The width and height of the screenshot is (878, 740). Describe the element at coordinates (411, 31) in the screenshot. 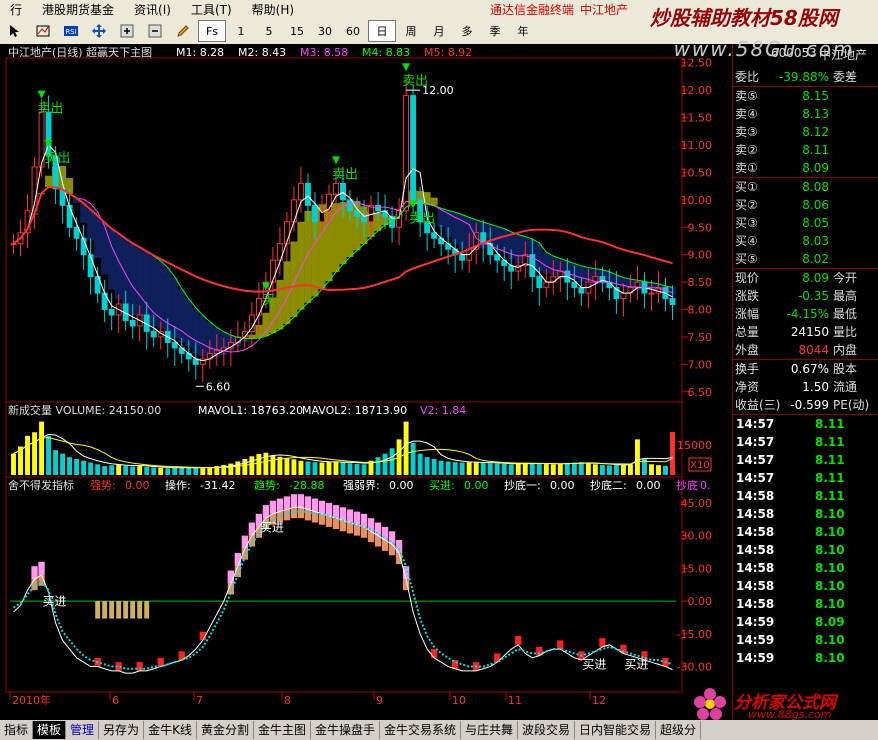

I see `period-week: 周` at that location.